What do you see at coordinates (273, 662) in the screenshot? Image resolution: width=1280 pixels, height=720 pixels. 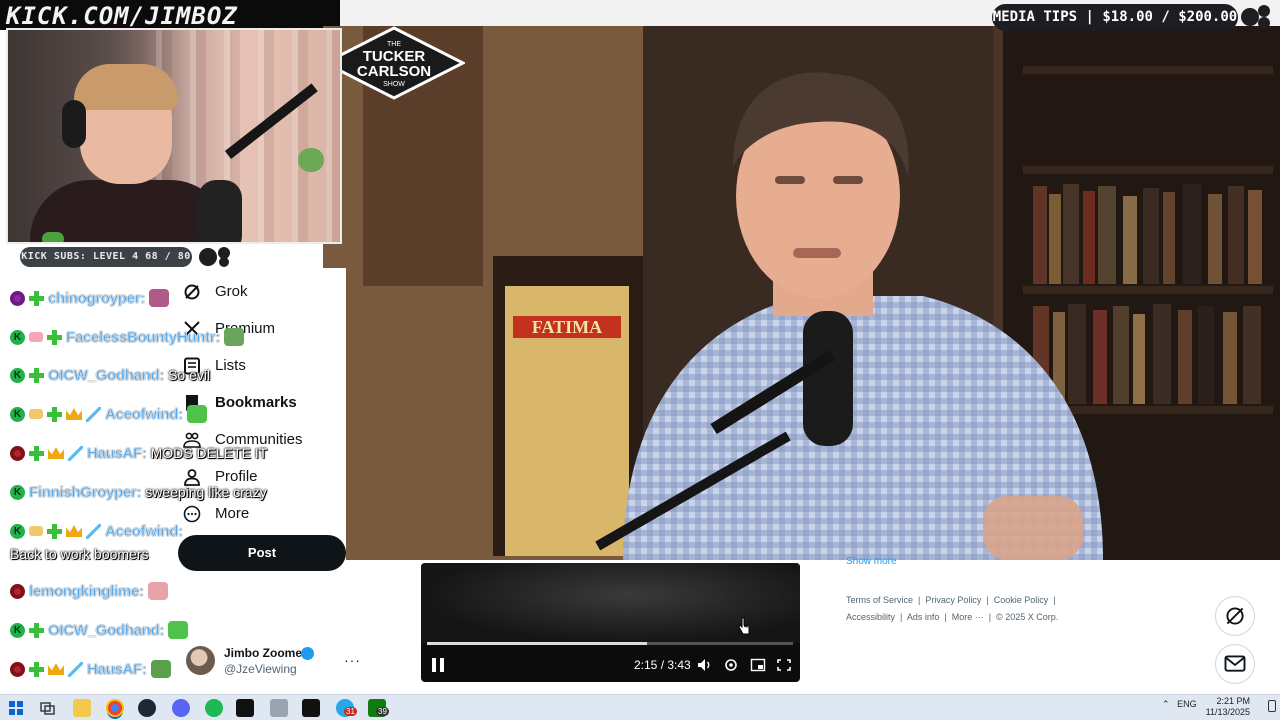 I see `account-switcher: Jimbo Zoomer @JzeViewing ···` at bounding box center [273, 662].